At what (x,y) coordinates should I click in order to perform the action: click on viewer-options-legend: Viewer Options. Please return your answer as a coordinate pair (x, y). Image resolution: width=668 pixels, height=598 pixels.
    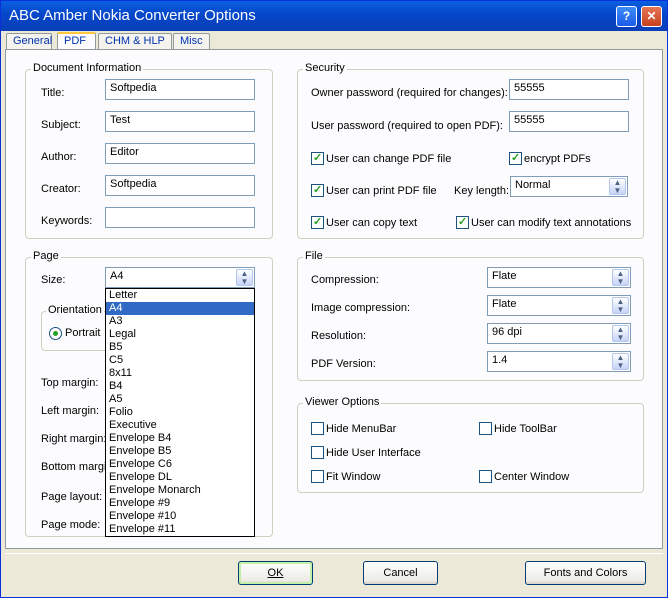
    Looking at the image, I should click on (342, 402).